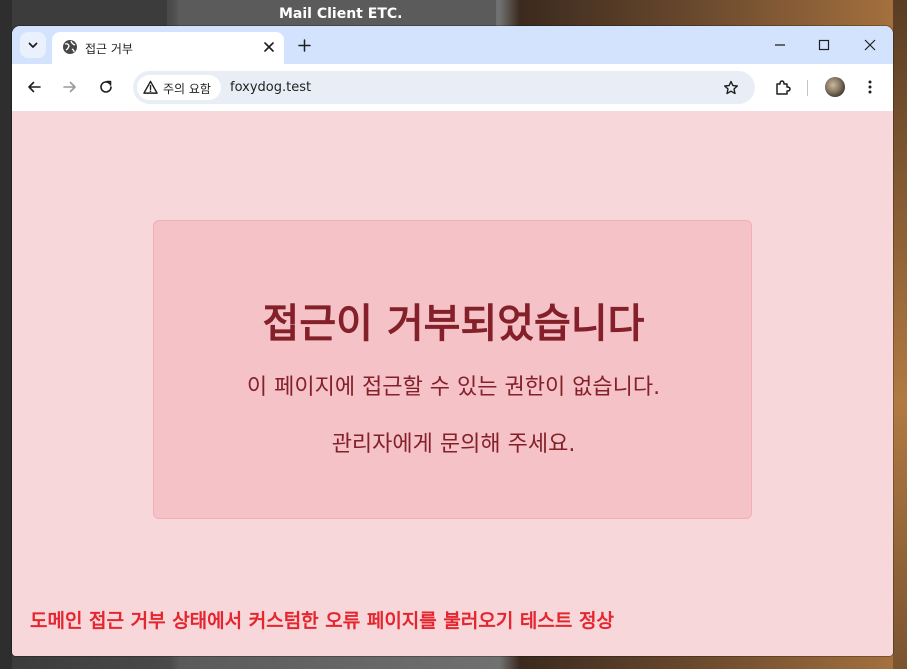  I want to click on address-bar: 주의 요함 foxydog.test, so click(444, 87).